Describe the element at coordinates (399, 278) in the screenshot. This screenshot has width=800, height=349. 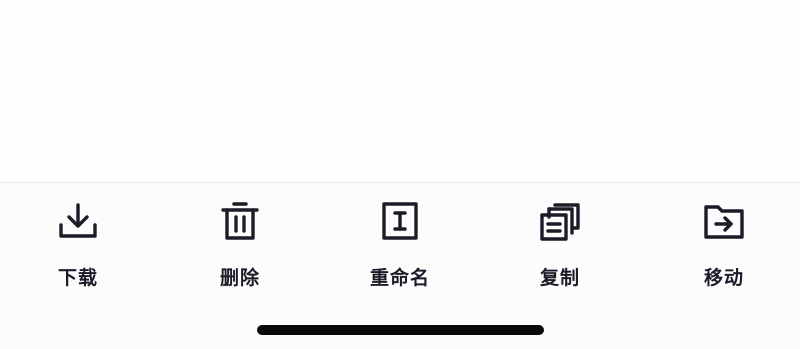
I see `rename-label: 重命名` at that location.